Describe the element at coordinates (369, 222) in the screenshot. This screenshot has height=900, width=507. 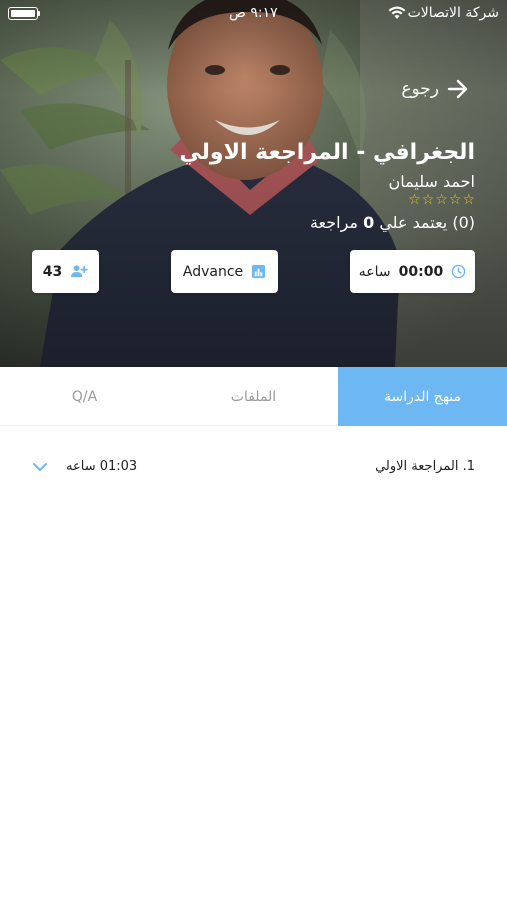
I see `reviews-count: 0` at that location.